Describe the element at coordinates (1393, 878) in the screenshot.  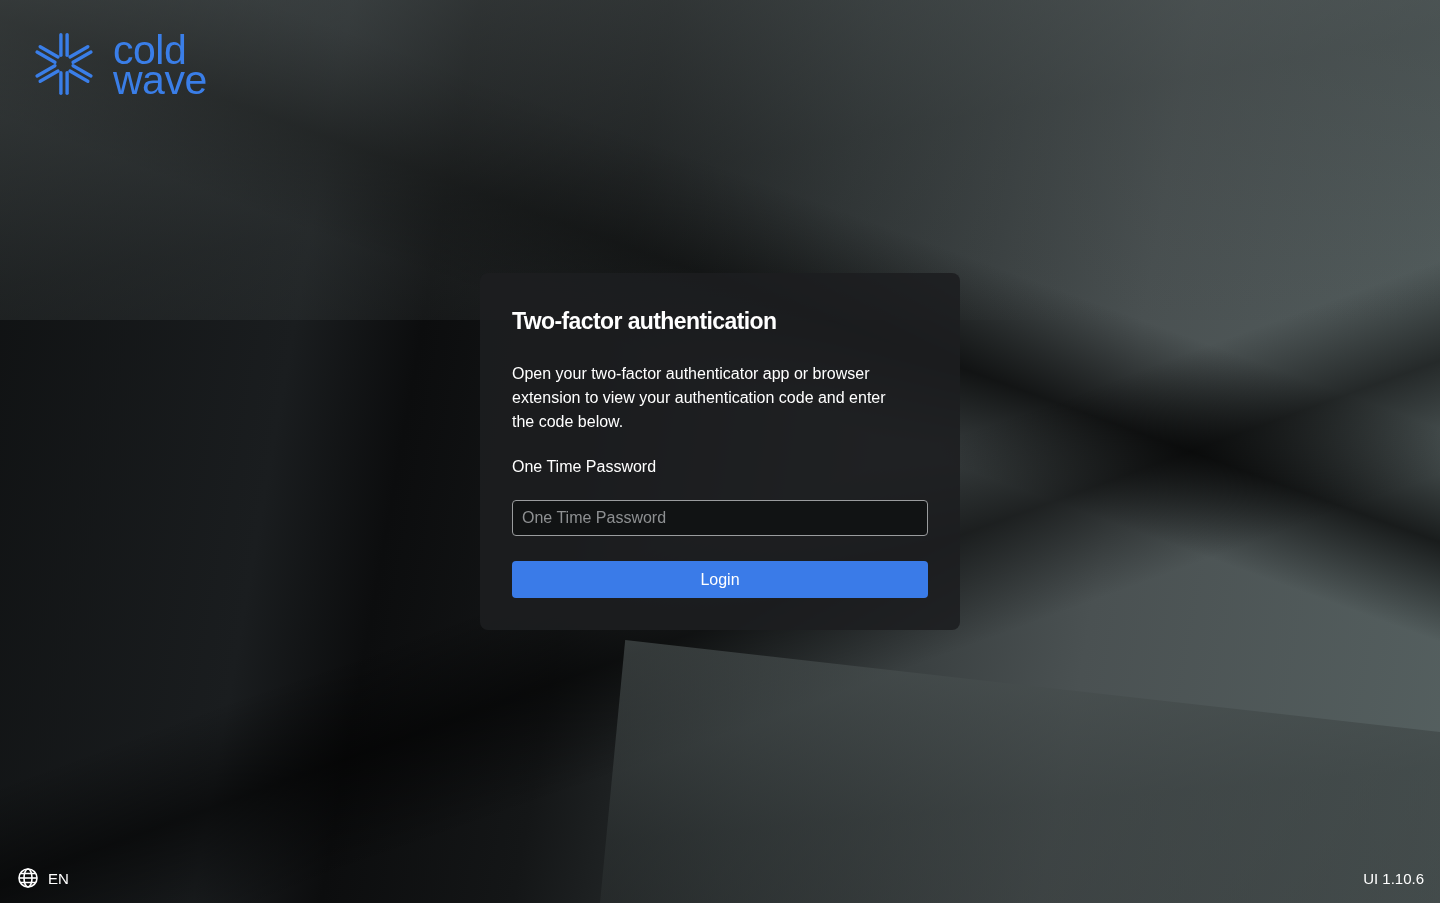
I see `version-label: UI 1.10.6` at that location.